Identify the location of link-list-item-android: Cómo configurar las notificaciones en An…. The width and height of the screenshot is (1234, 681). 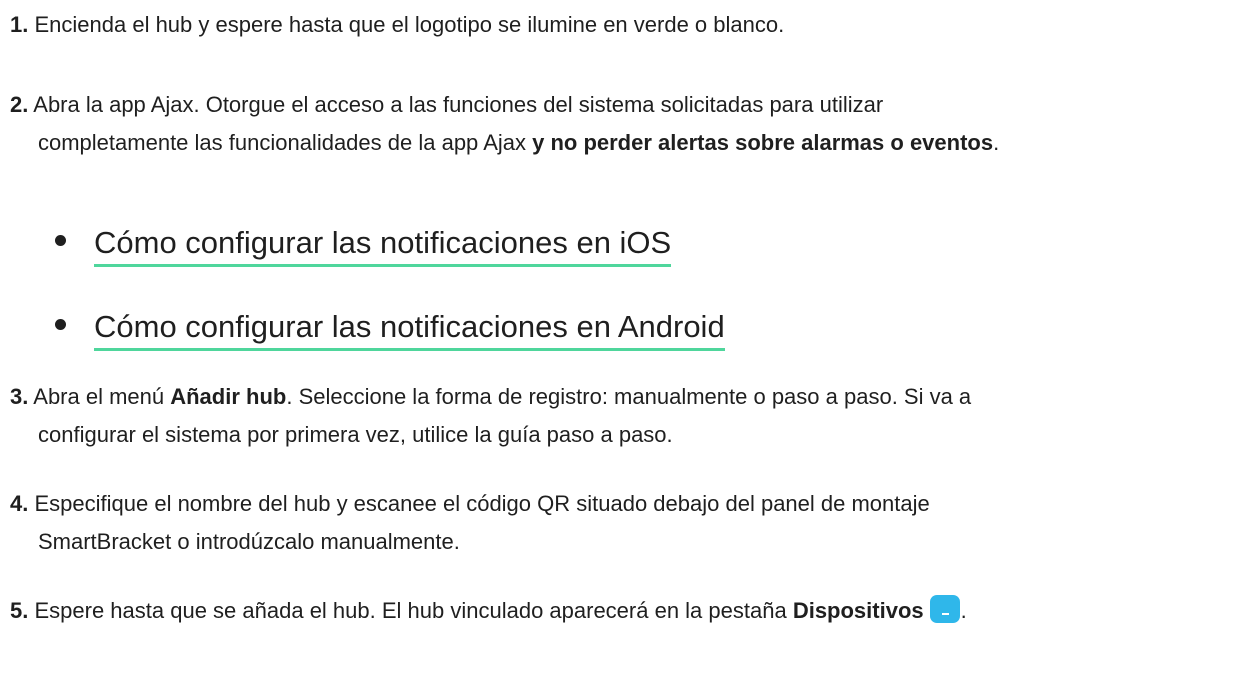
(390, 329).